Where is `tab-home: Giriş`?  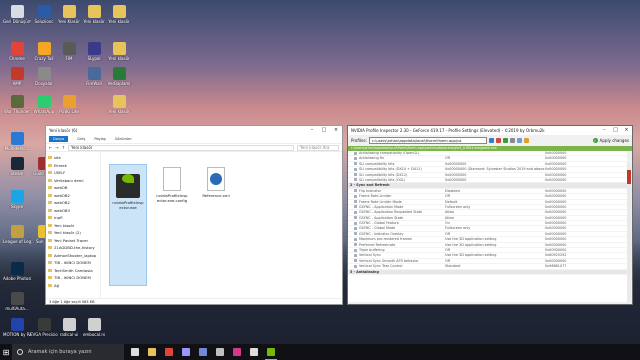
tab-home: Giriş is located at coordinates (81, 139).